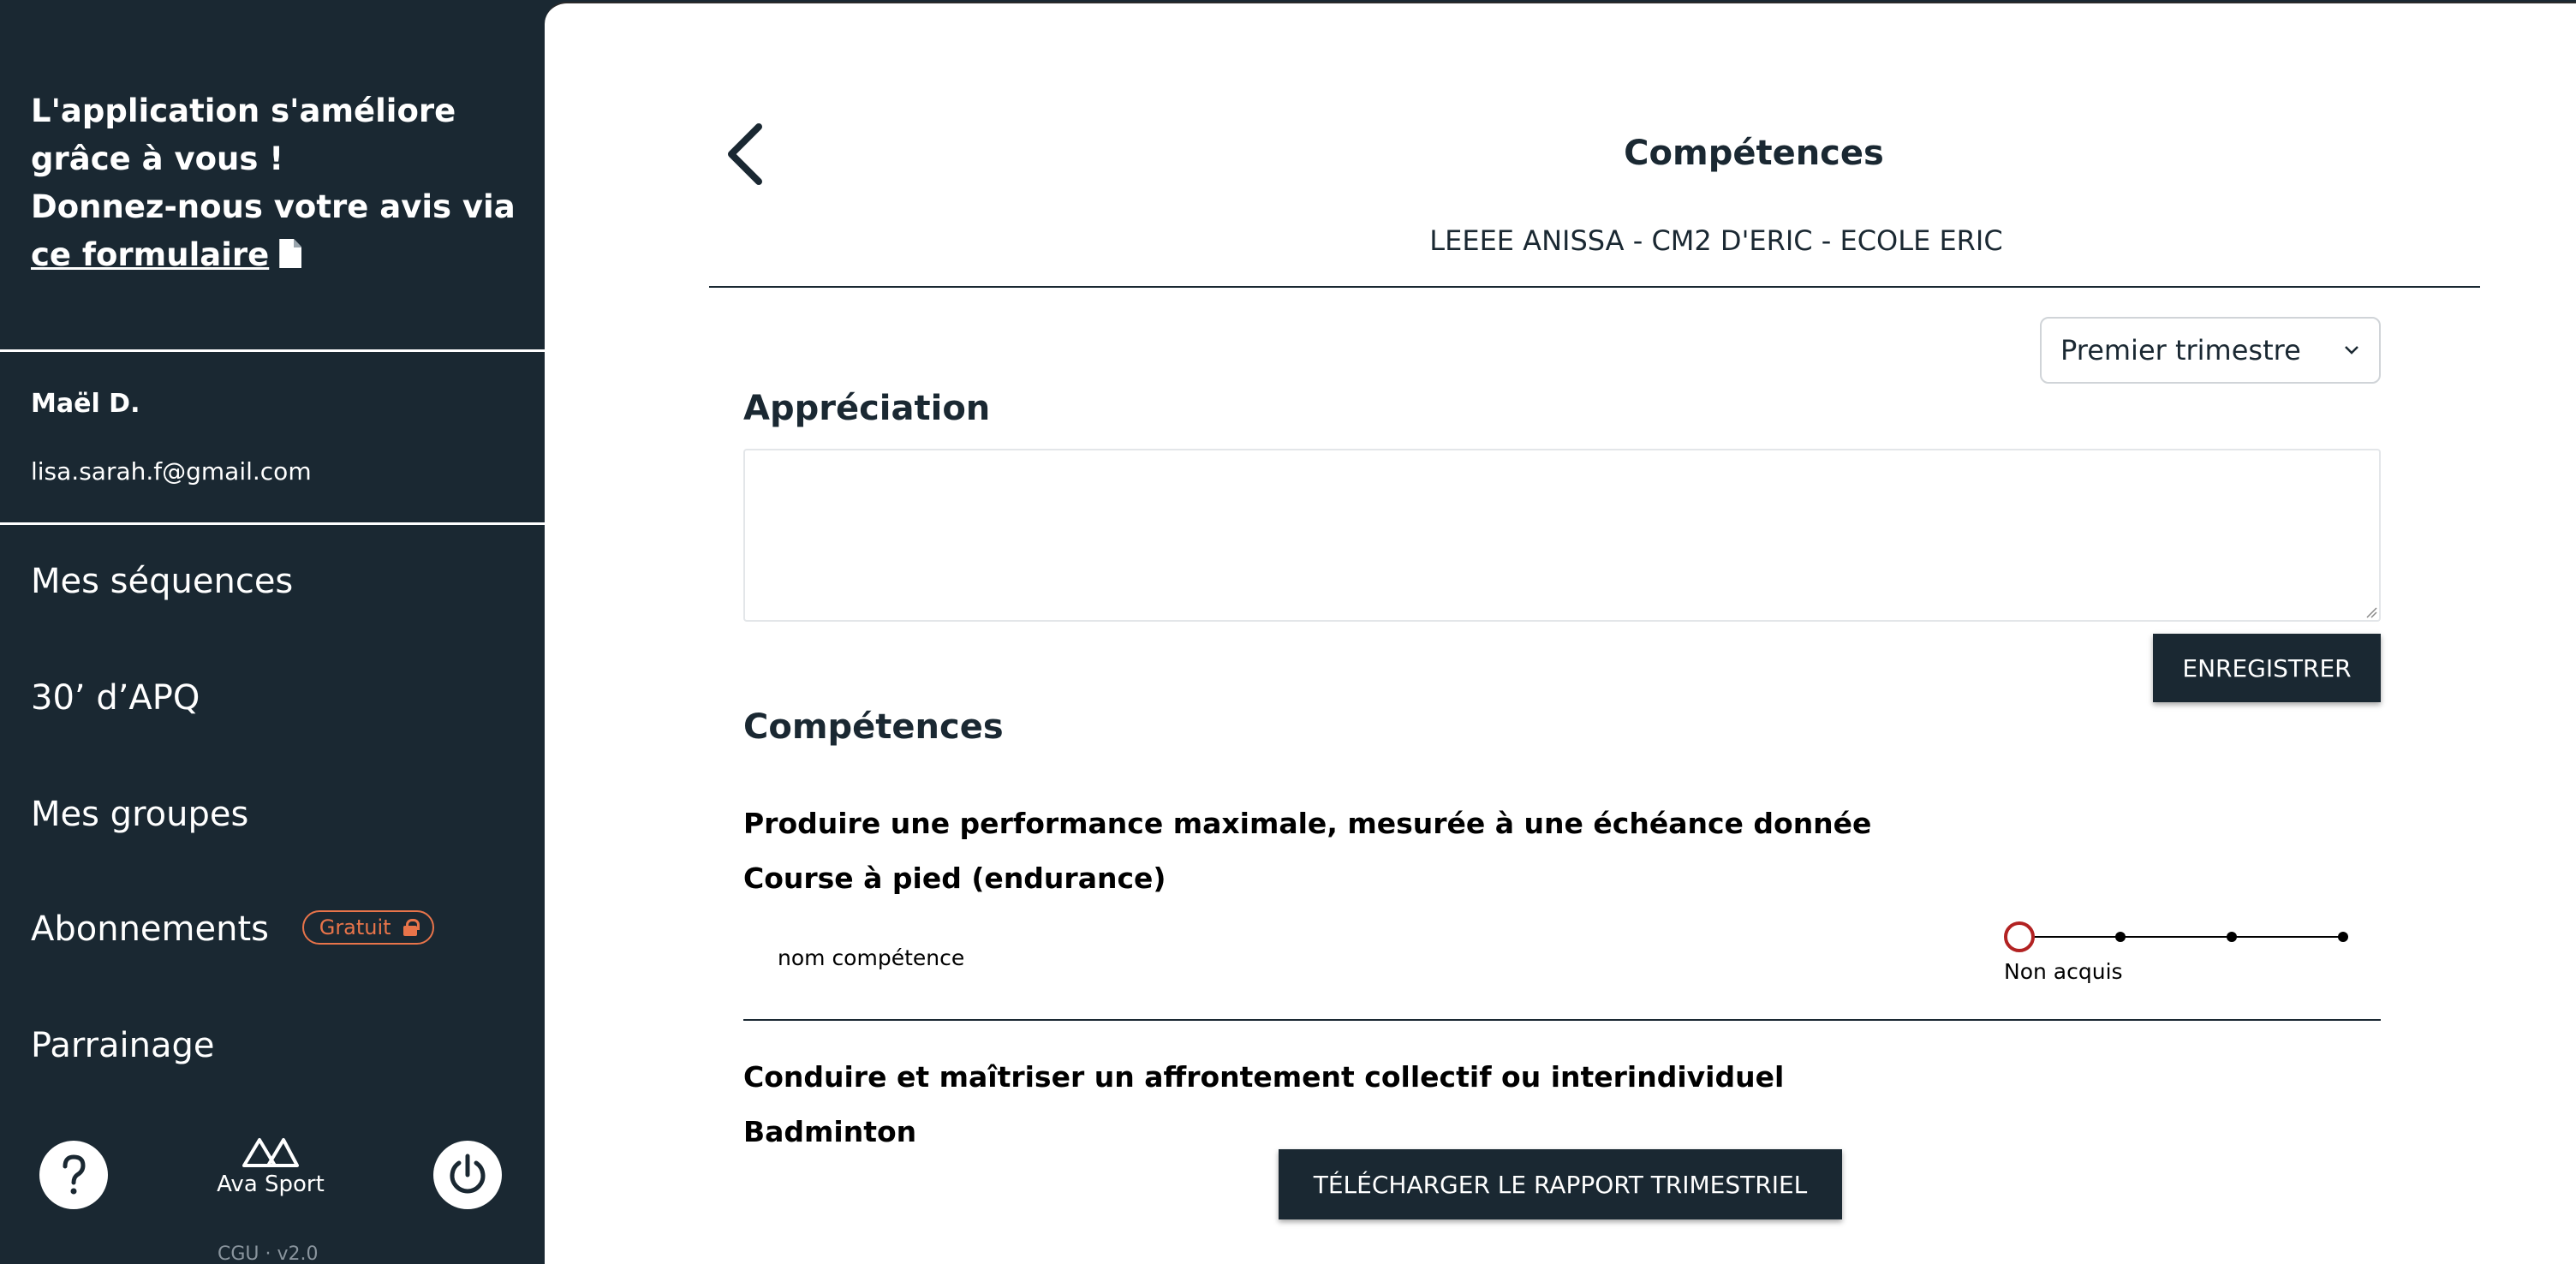 The height and width of the screenshot is (1264, 2576). I want to click on appreciation-title: Appréciation, so click(867, 408).